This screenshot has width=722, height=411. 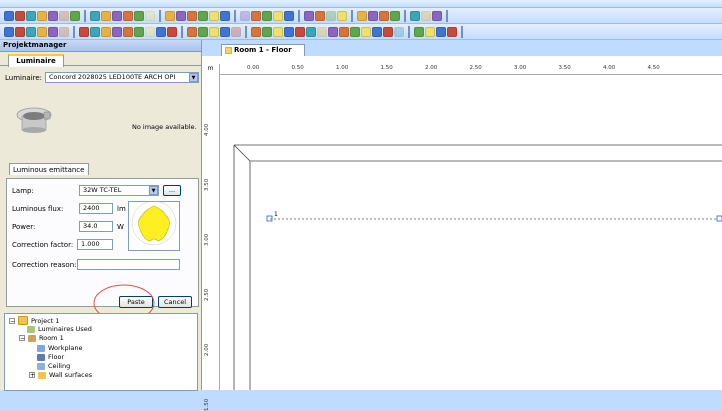 I want to click on tree-item-room: − Room 1, so click(x=41, y=338).